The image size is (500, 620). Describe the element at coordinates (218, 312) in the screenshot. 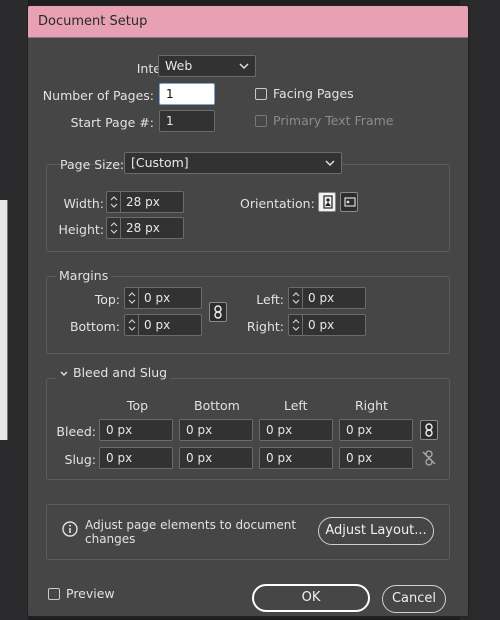

I see `link-margins-icon` at that location.